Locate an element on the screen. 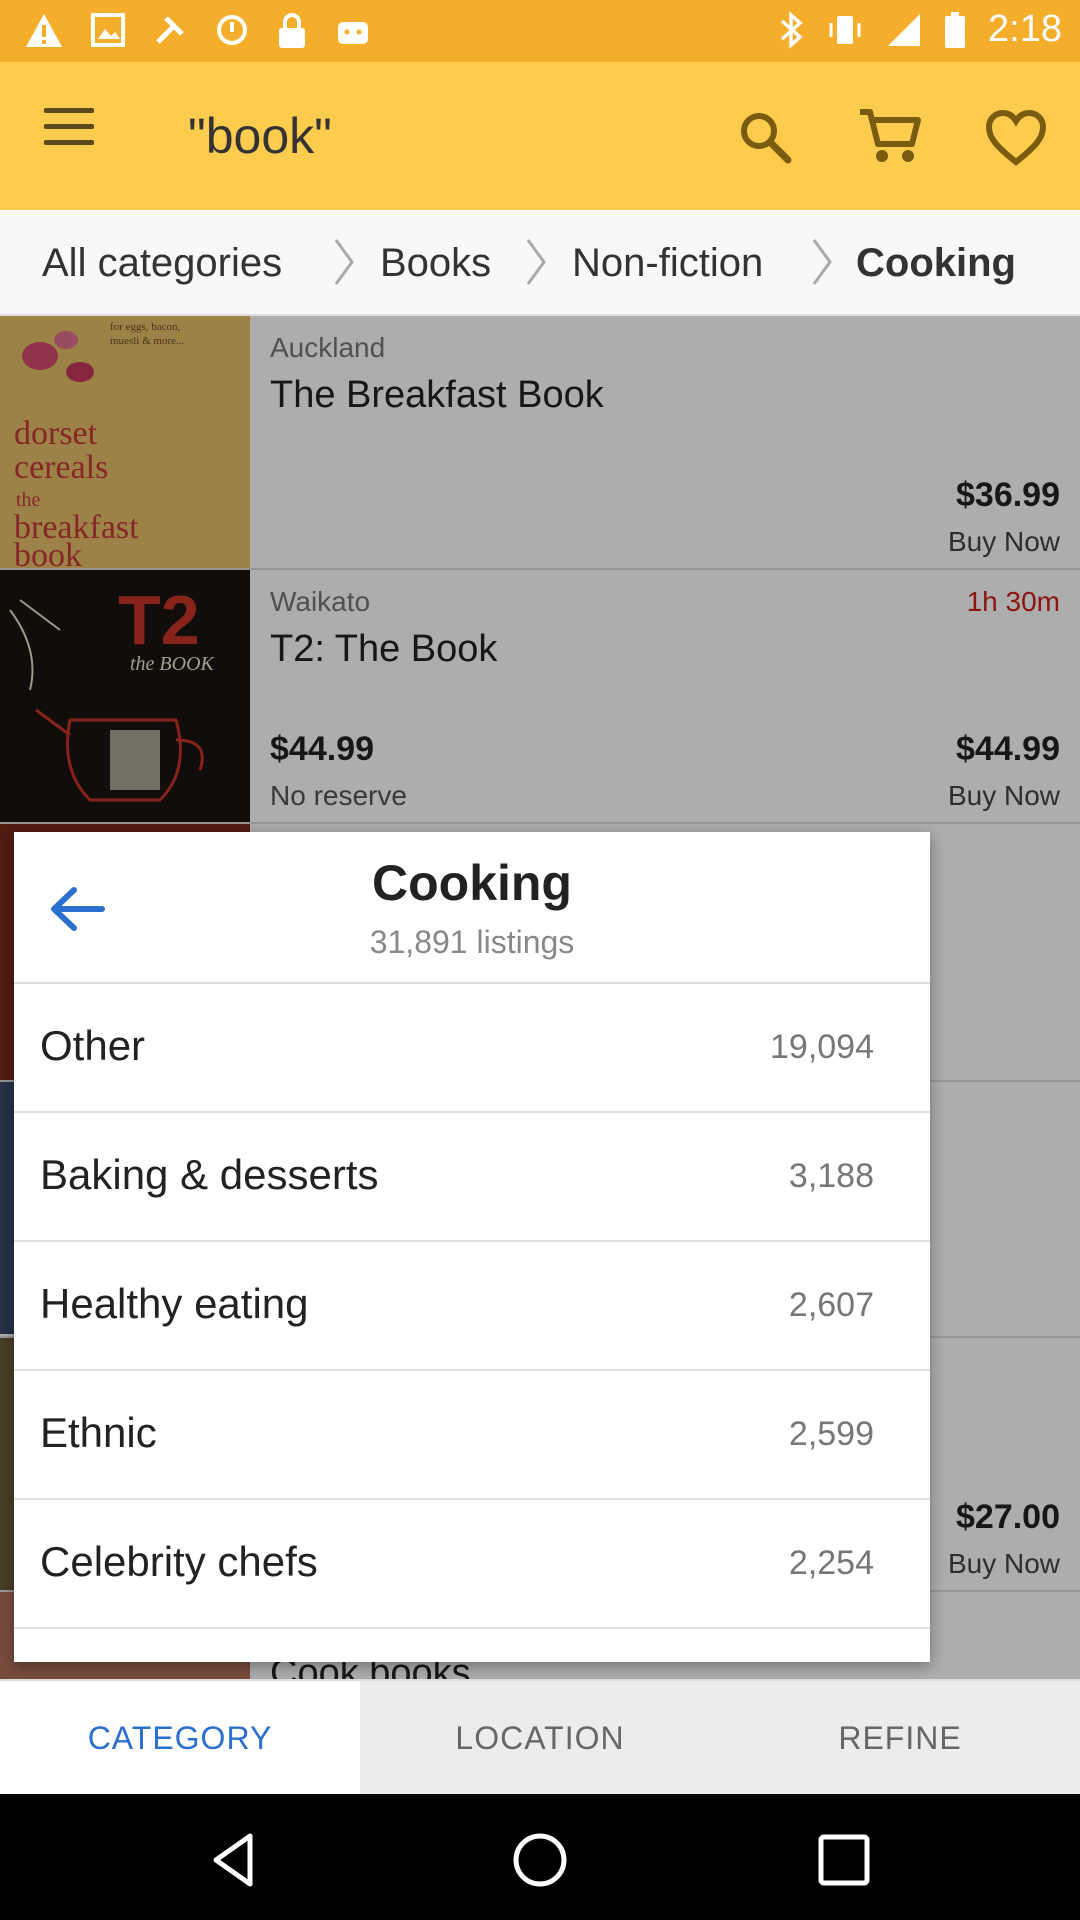 The width and height of the screenshot is (1080, 1920). breadcrumb-books: Books is located at coordinates (435, 263).